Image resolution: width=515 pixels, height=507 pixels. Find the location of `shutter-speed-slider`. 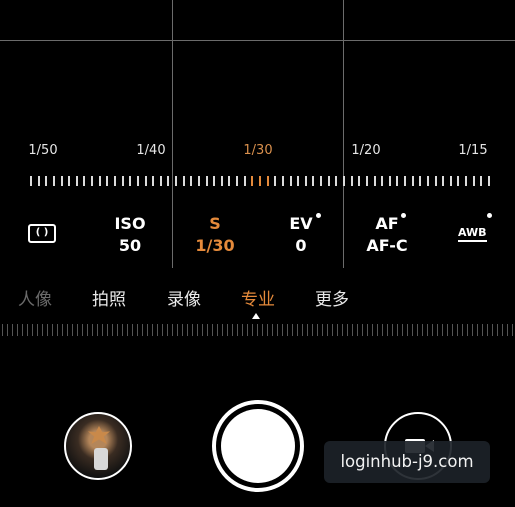

shutter-speed-slider is located at coordinates (260, 181).